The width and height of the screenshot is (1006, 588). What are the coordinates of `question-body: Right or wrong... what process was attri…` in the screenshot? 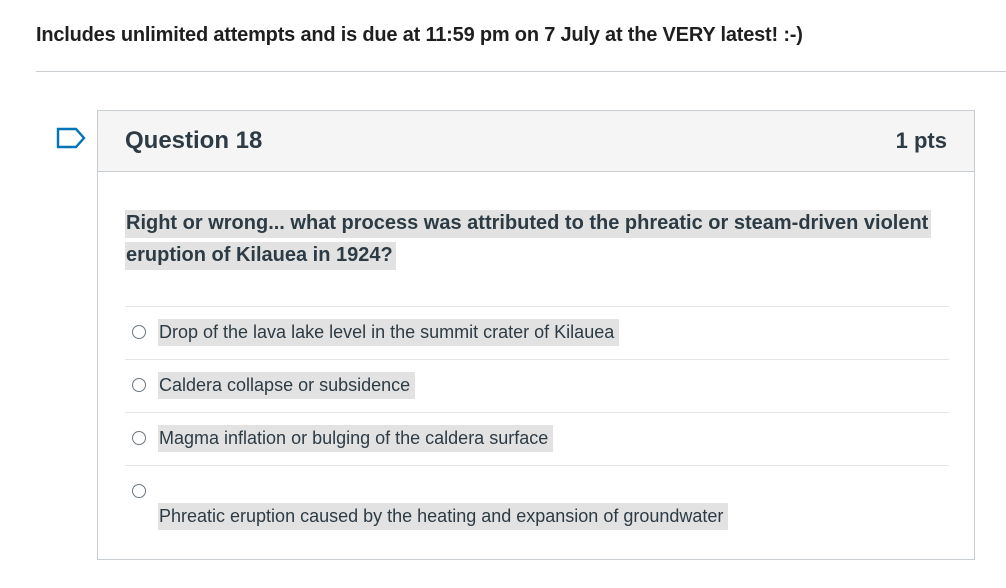 It's located at (536, 239).